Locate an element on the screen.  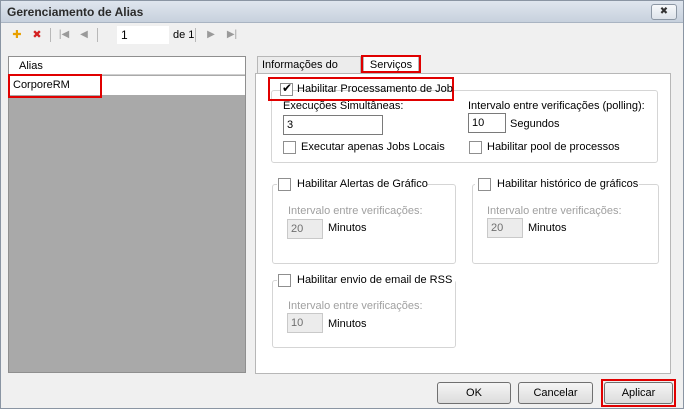
tab-alias-info: Informações do Alias is located at coordinates (309, 71).